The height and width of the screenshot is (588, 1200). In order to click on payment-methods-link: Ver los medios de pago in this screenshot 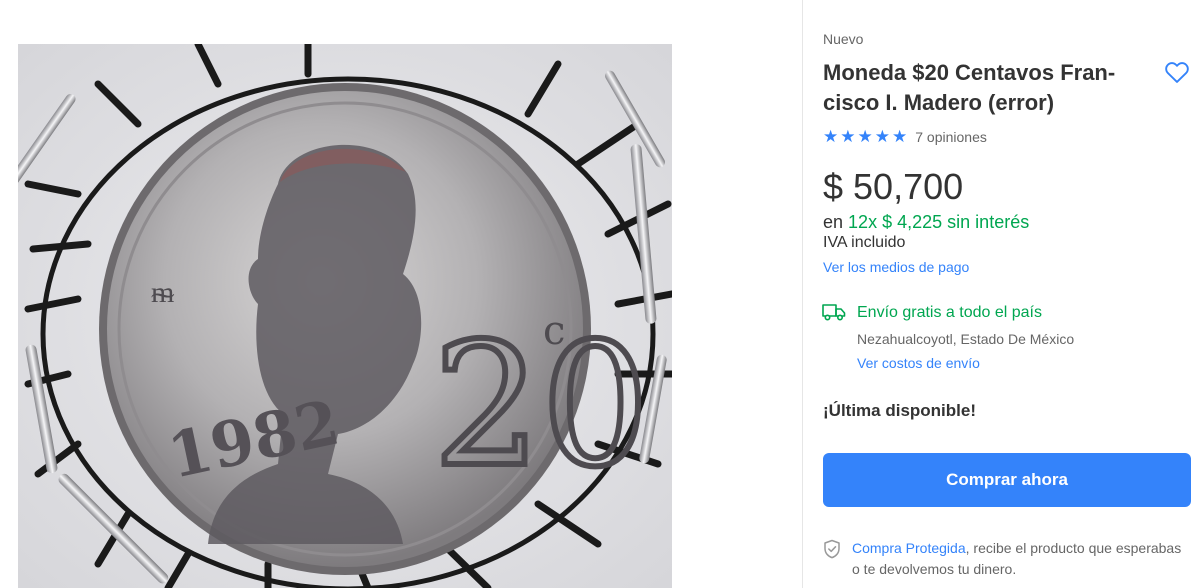, I will do `click(896, 267)`.